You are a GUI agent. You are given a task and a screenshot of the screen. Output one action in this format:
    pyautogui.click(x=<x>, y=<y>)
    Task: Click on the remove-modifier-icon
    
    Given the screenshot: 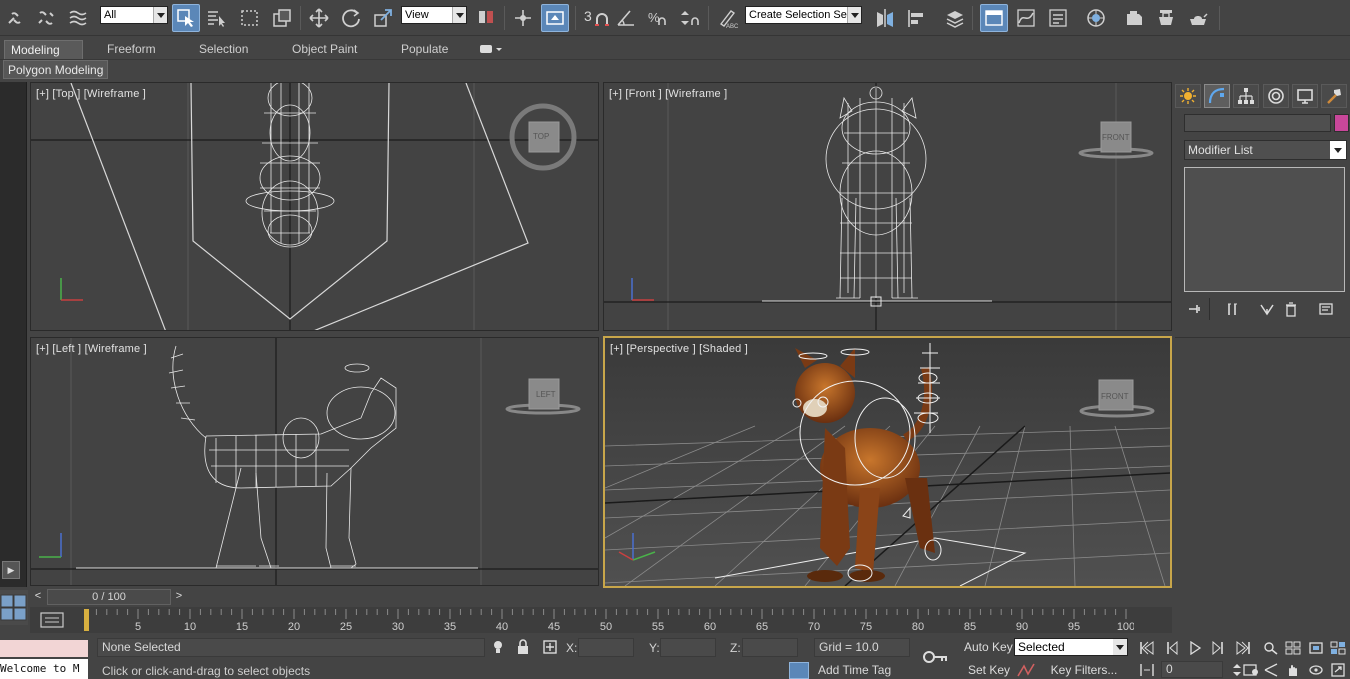 What is the action you would take?
    pyautogui.click(x=1291, y=309)
    